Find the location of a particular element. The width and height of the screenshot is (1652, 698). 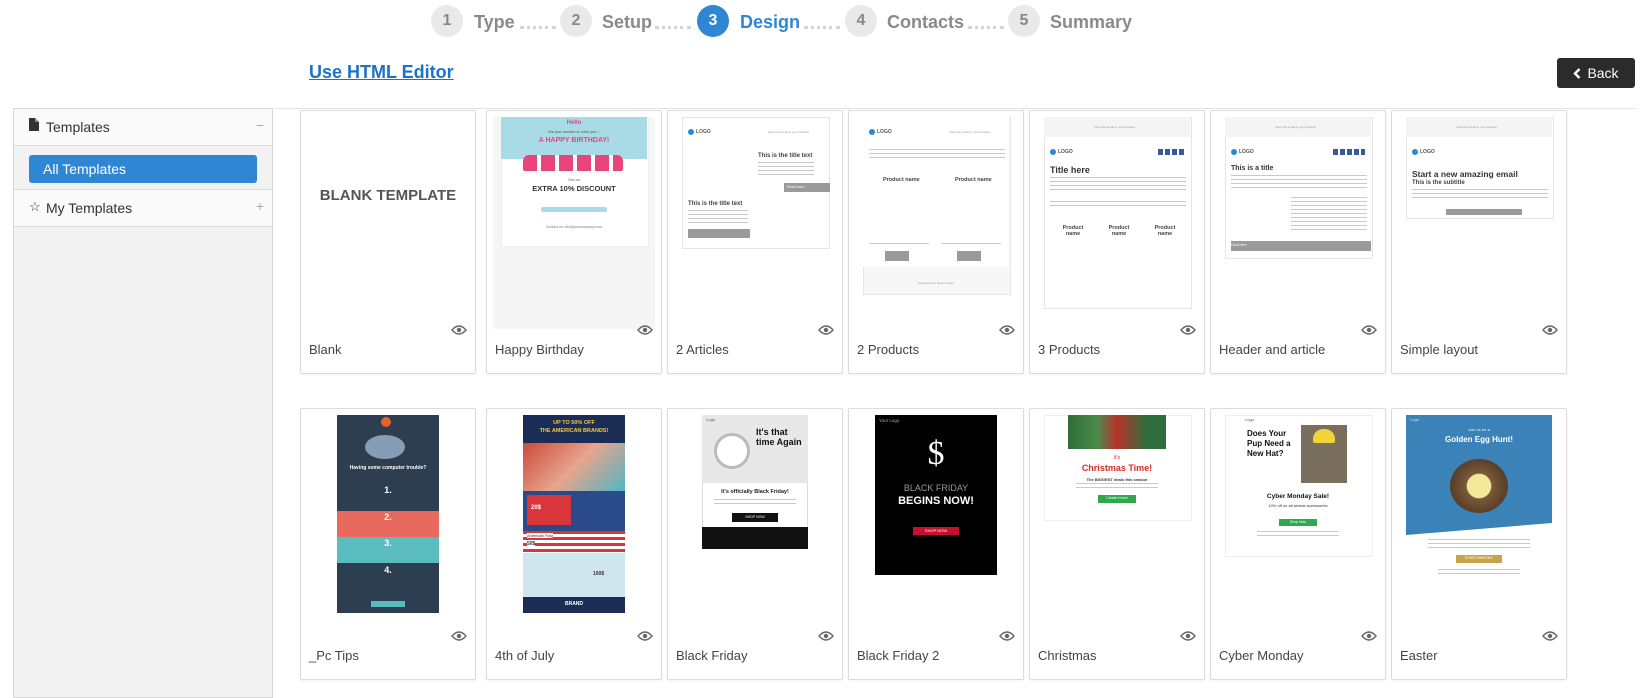

article-title: This is a title is located at coordinates (1252, 168).